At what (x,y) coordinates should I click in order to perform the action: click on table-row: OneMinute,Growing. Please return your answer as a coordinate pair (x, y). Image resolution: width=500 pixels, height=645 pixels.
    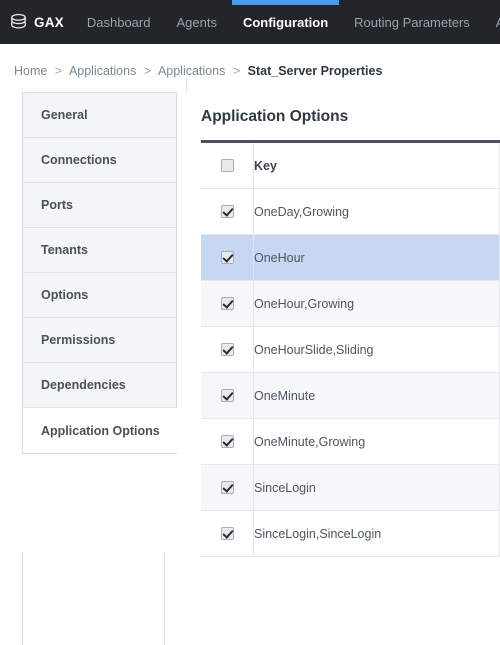
    Looking at the image, I should click on (350, 441).